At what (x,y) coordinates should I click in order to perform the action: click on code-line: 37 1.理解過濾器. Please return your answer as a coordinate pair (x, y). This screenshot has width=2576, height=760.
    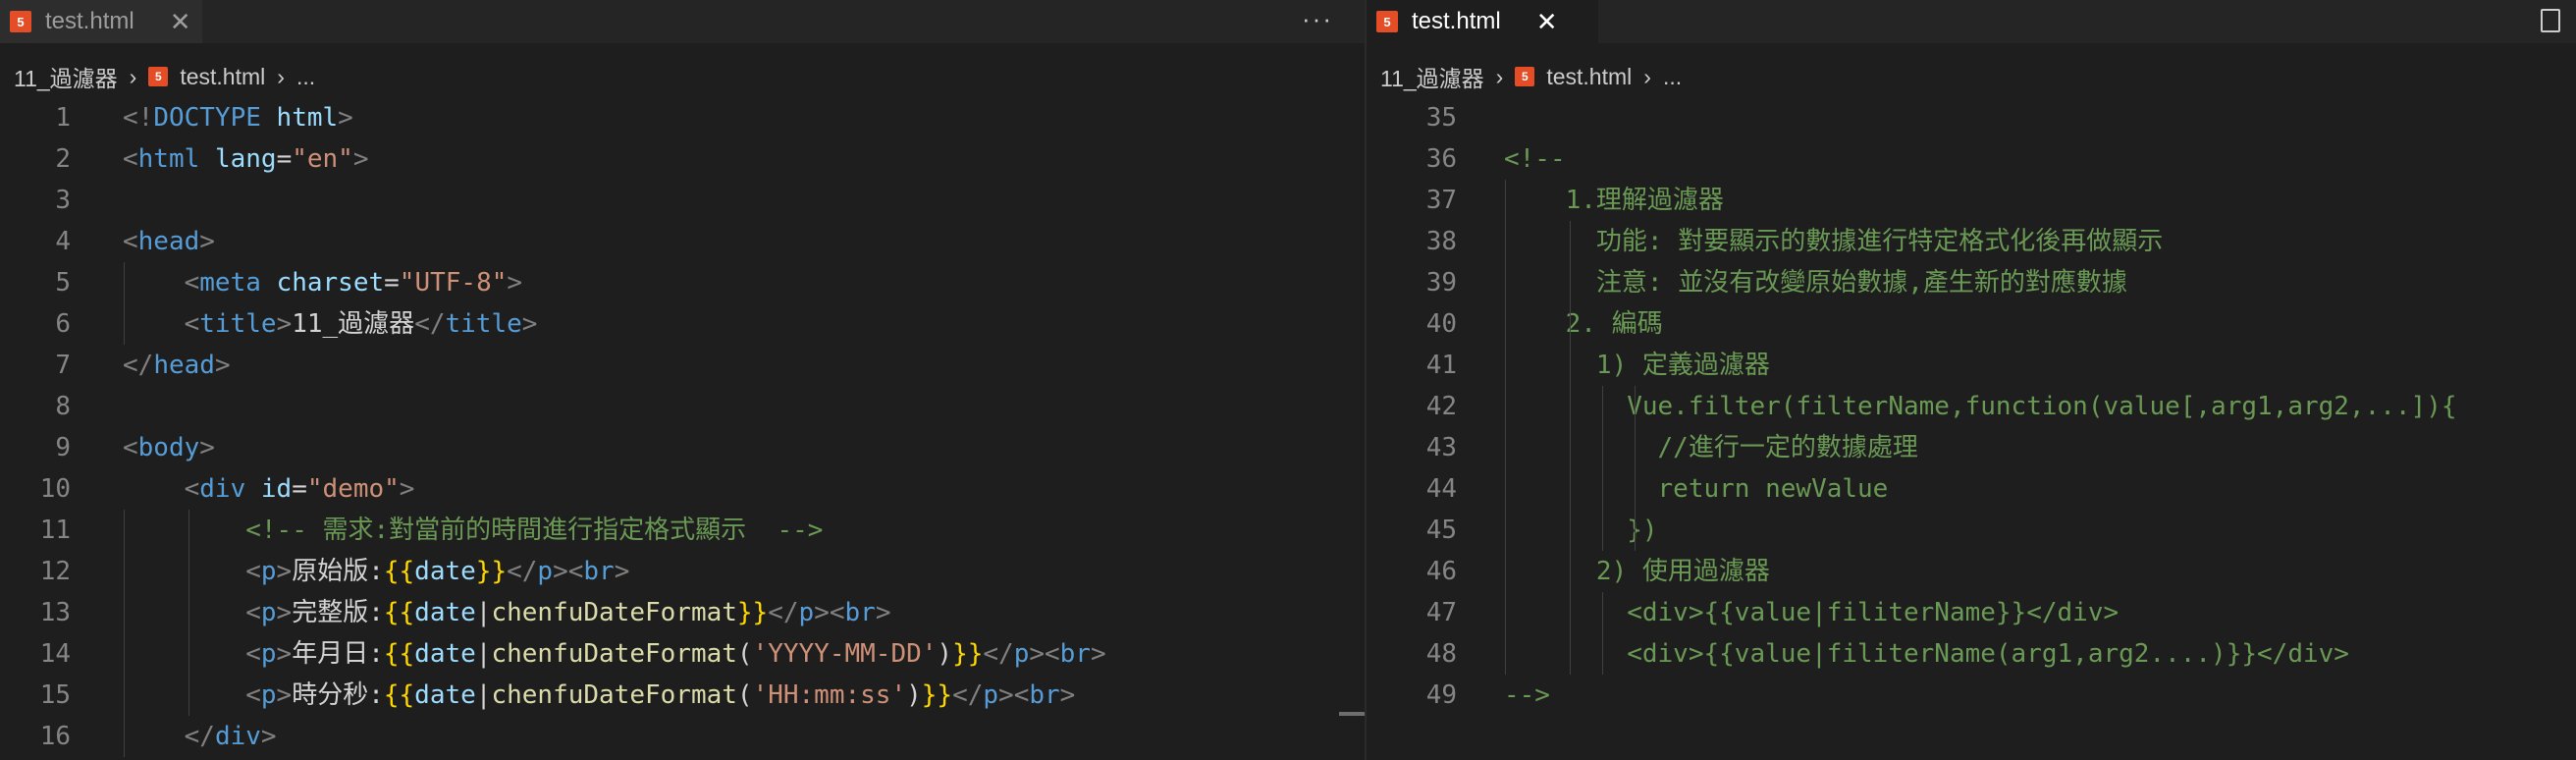
    Looking at the image, I should click on (1971, 200).